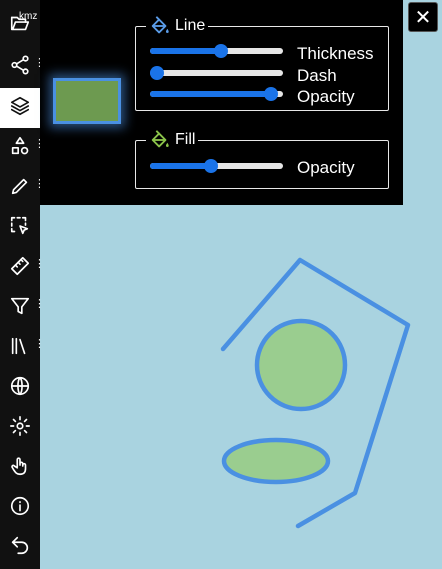 The width and height of the screenshot is (442, 569). I want to click on share-button: ⋮, so click(22, 67).